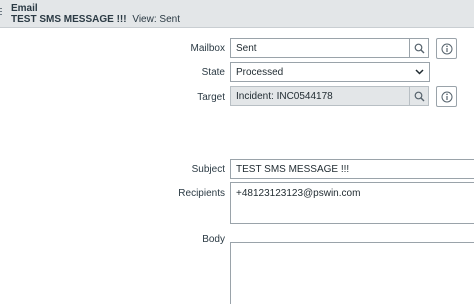 The image size is (474, 304). I want to click on subject-field: TEST SMS MESSAGE !!!, so click(352, 169).